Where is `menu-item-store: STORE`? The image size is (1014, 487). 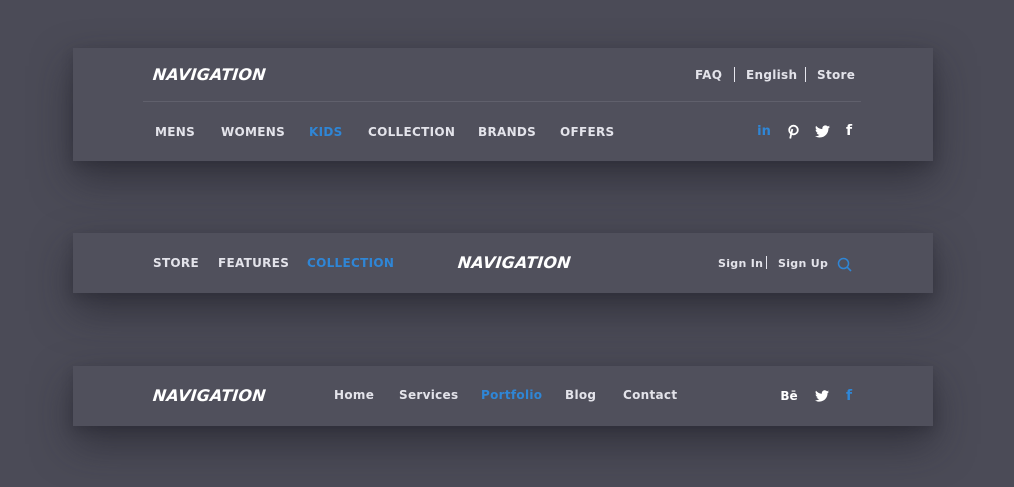
menu-item-store: STORE is located at coordinates (176, 263).